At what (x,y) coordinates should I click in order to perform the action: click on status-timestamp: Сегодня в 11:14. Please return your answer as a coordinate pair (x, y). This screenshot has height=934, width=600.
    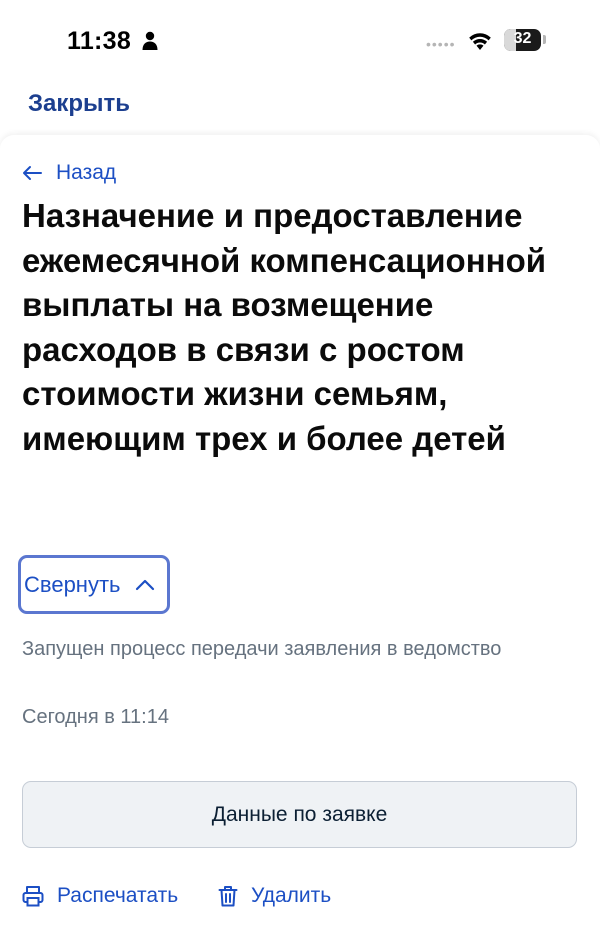
    Looking at the image, I should click on (95, 717).